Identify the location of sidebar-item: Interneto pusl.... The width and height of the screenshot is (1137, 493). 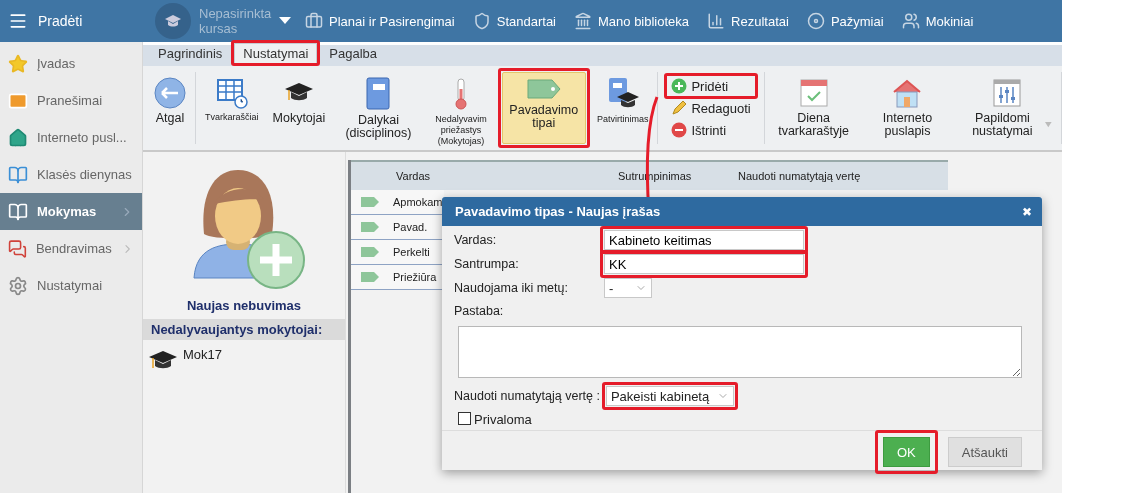
(71, 137).